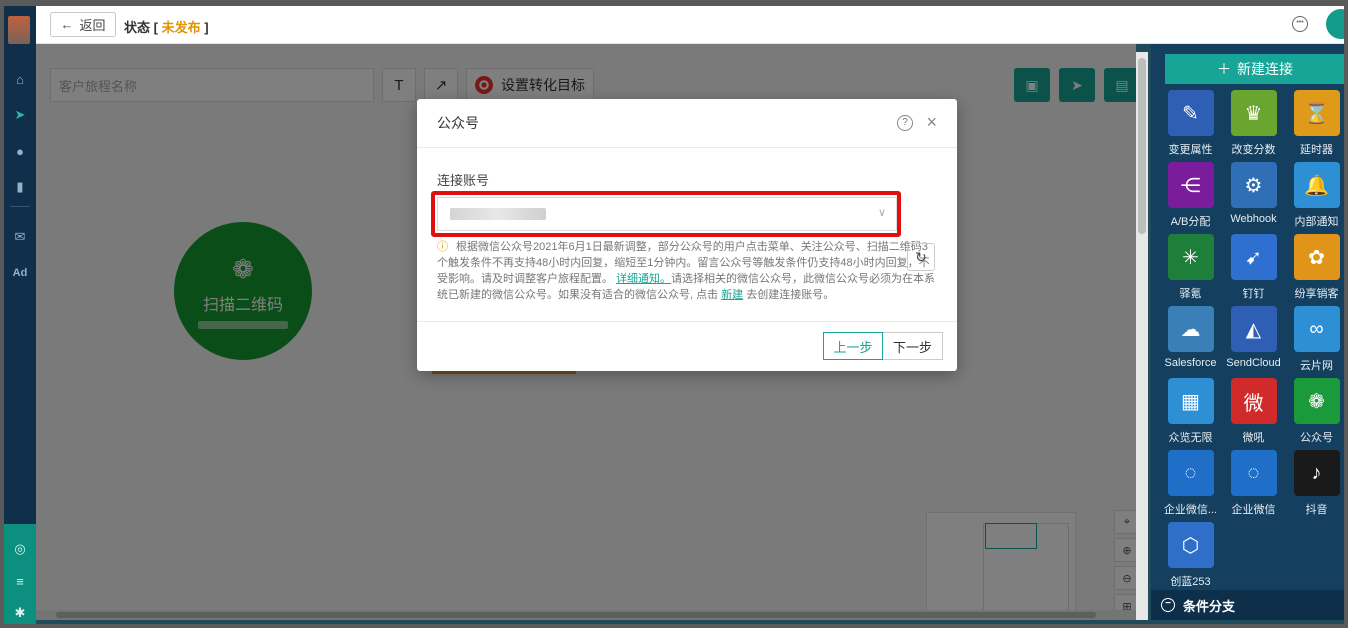  What do you see at coordinates (853, 346) in the screenshot?
I see `prev-step-button: 上一步` at bounding box center [853, 346].